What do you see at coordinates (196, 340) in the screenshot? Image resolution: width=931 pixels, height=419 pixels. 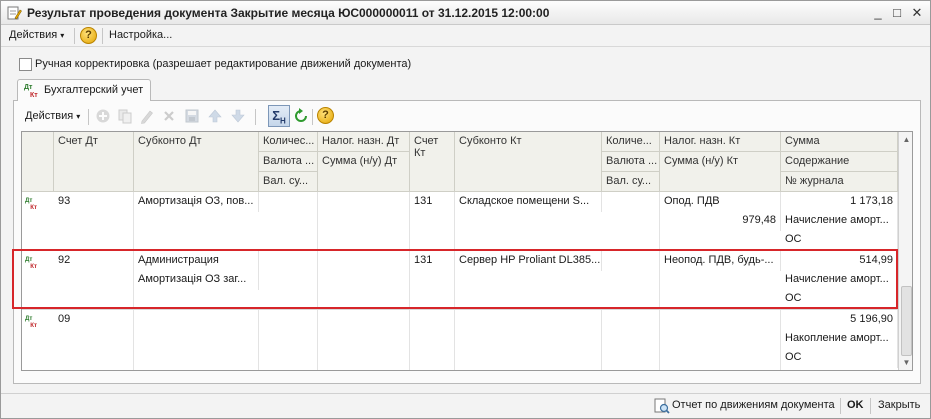 I see `cell-subkonto-dt` at bounding box center [196, 340].